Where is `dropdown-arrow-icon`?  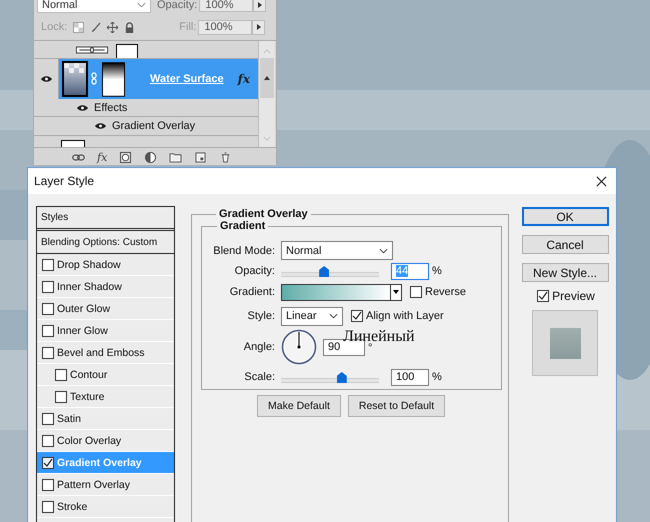 dropdown-arrow-icon is located at coordinates (396, 292).